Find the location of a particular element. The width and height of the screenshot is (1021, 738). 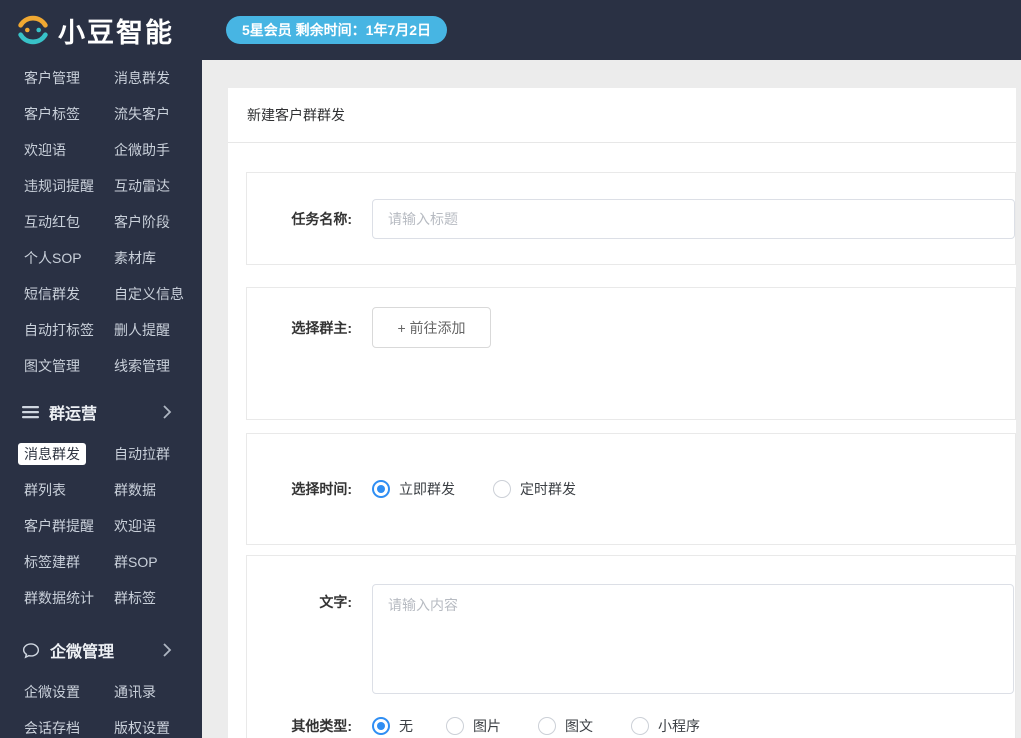

radio-send-now: 立即群发 is located at coordinates (413, 489).